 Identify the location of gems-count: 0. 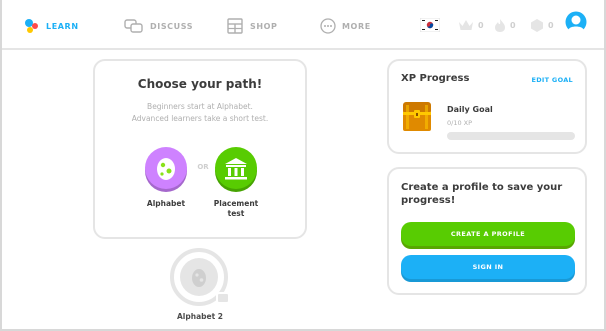
(551, 25).